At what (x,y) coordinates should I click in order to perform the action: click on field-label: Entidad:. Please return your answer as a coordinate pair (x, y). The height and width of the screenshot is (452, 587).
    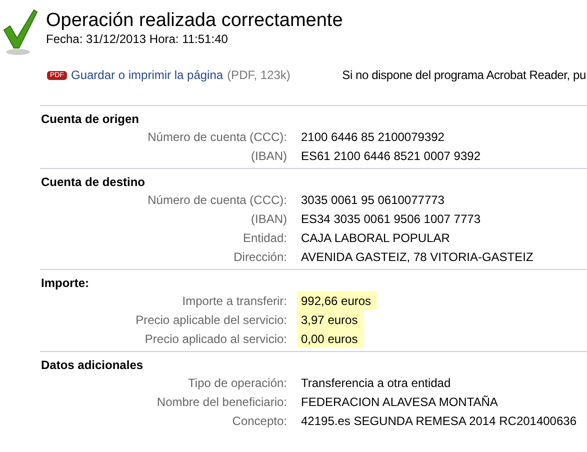
    Looking at the image, I should click on (265, 238).